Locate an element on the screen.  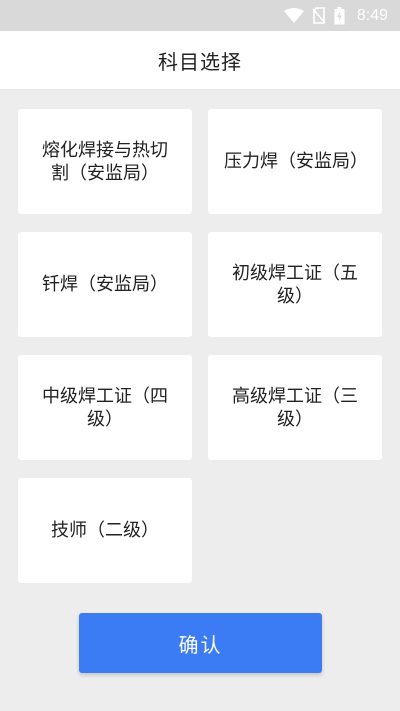
subject-card-brazing: 钎焊（安监局） is located at coordinates (105, 284).